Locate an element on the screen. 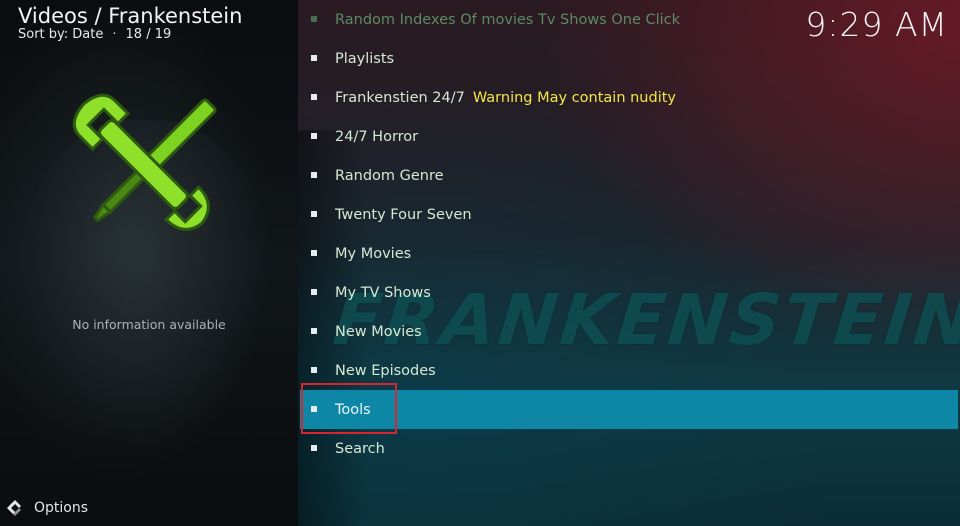  menu-item-label: Random Genre is located at coordinates (389, 175).